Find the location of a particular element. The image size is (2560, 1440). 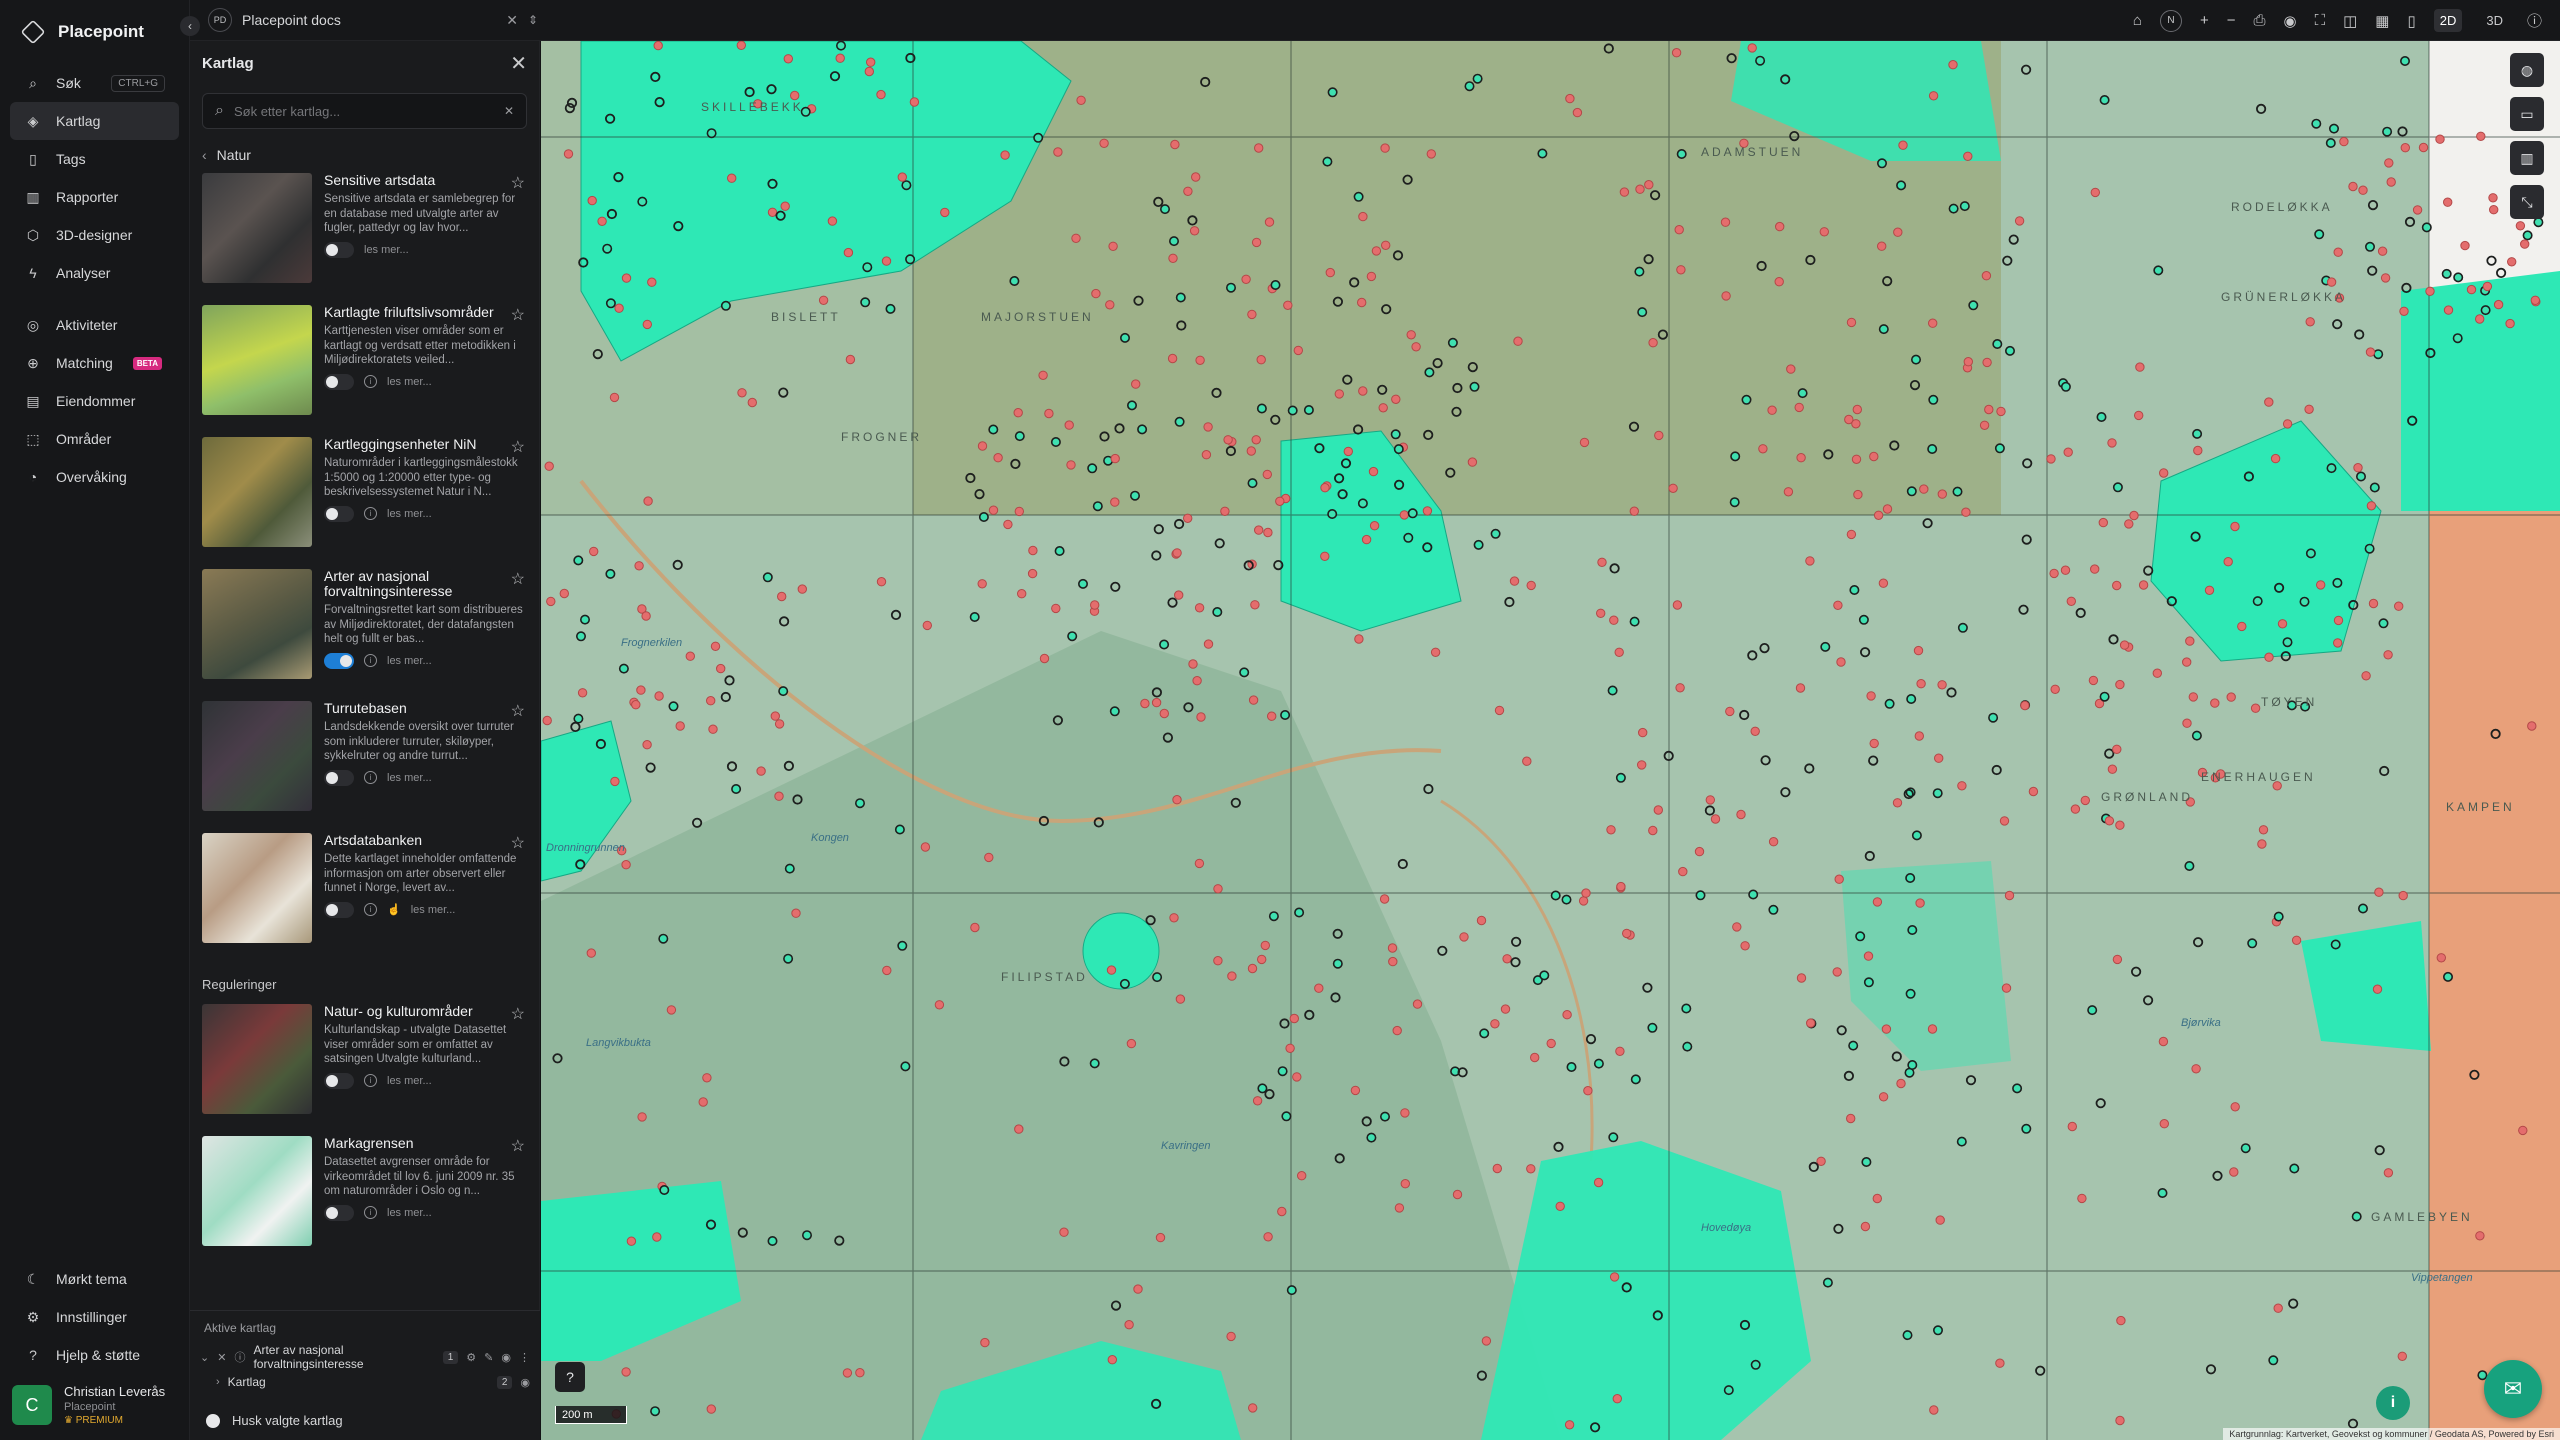

zoom-in-icon: + is located at coordinates (2204, 20).